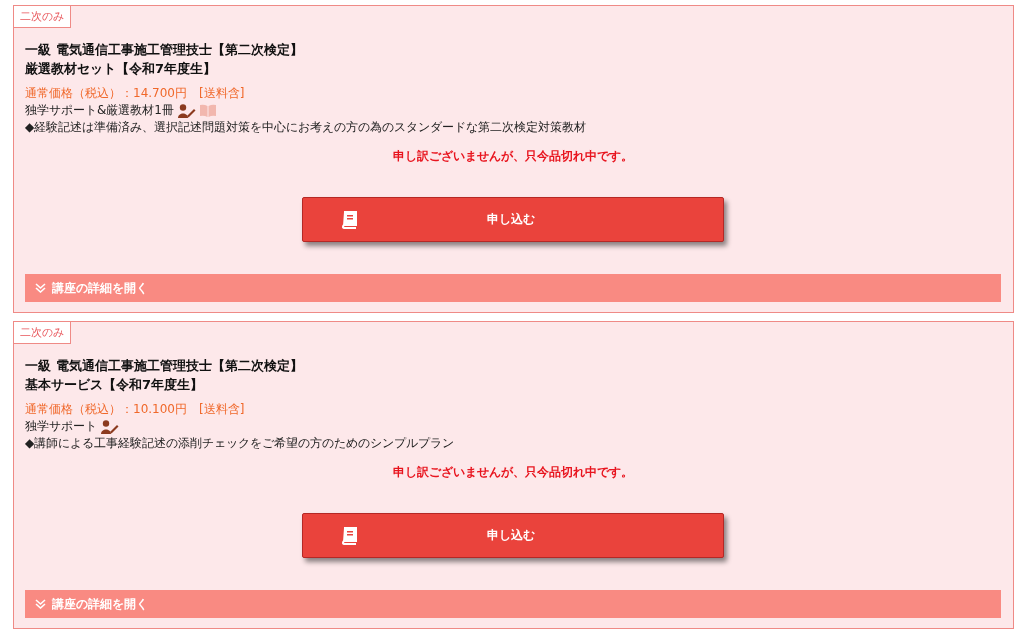 The height and width of the screenshot is (641, 1024). Describe the element at coordinates (306, 127) in the screenshot. I see `description-text: ◆経験記述は準備済み、選択記述問題対策を中心にお考えの方の為のスタンダードな第二次検定対策教材` at that location.